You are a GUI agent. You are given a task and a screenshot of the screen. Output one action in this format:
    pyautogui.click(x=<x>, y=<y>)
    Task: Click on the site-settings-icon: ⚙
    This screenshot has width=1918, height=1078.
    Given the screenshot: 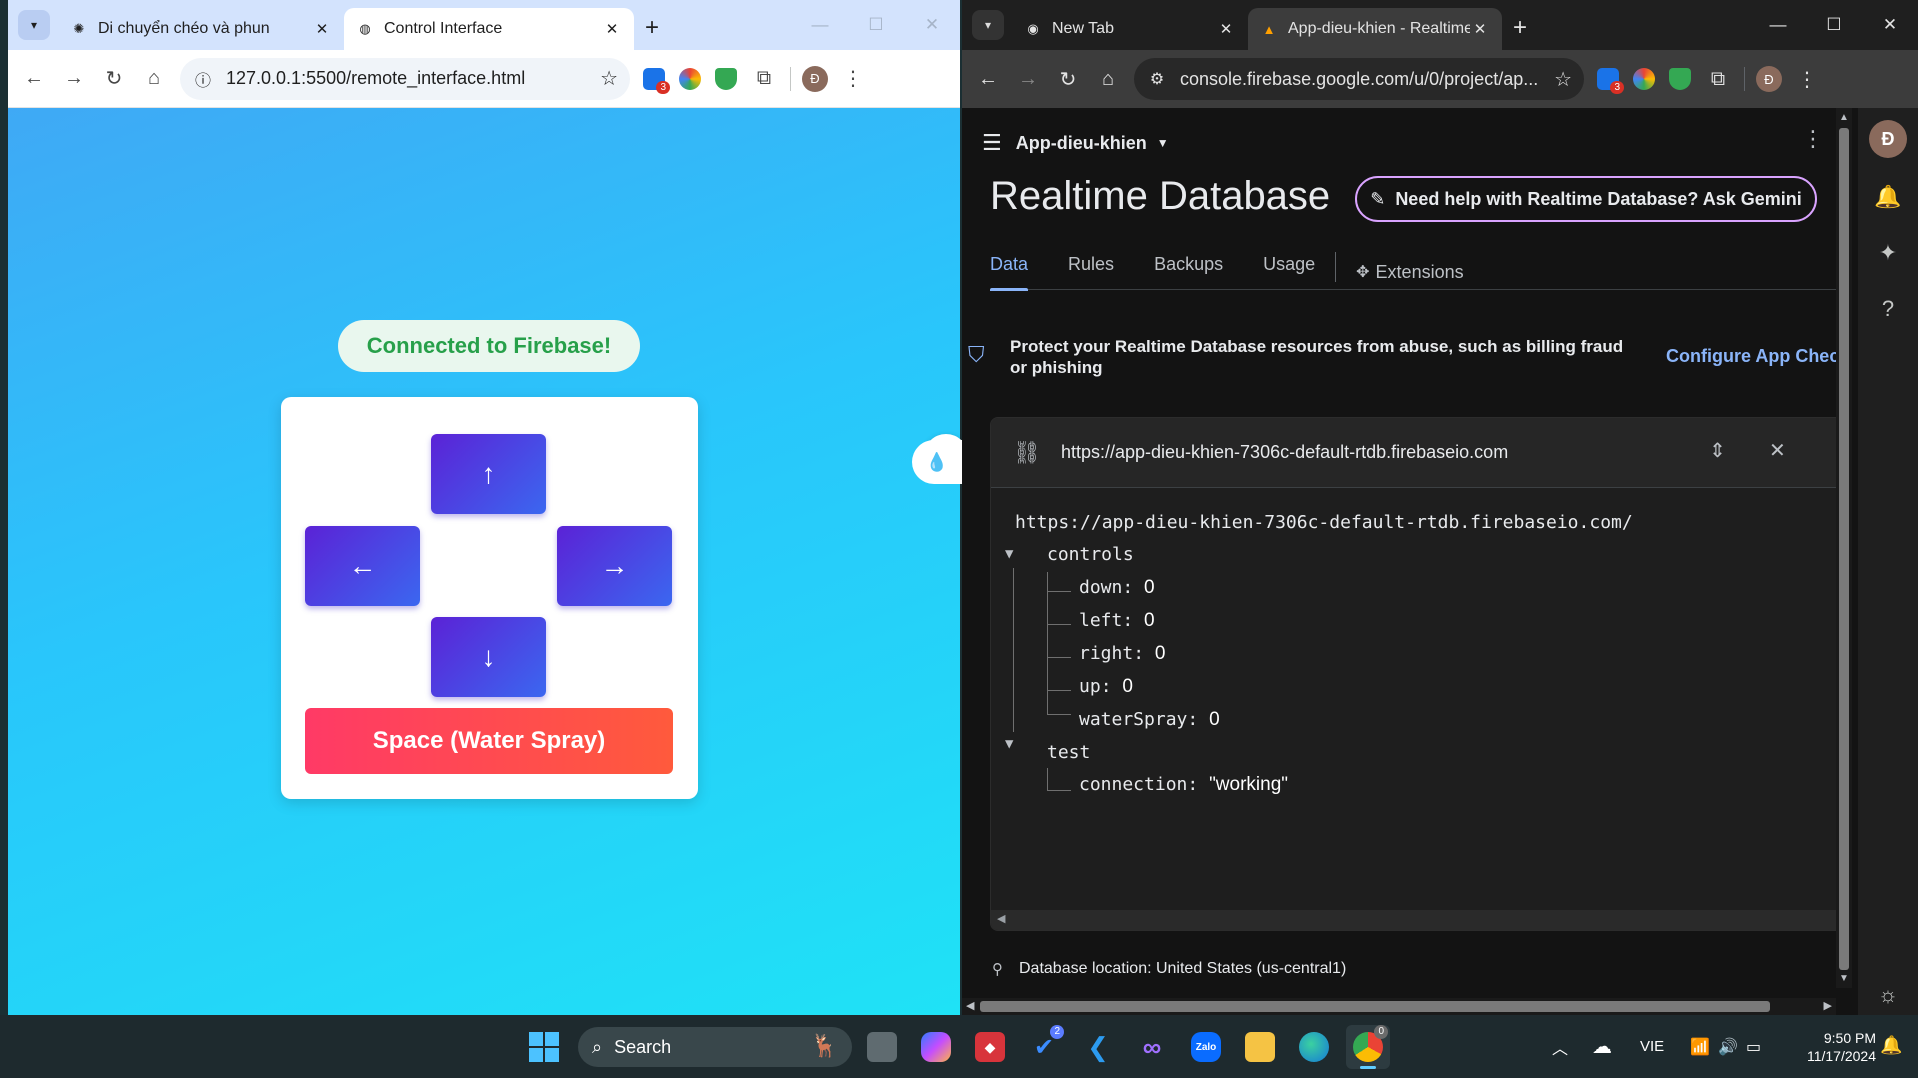 What is the action you would take?
    pyautogui.click(x=1157, y=79)
    